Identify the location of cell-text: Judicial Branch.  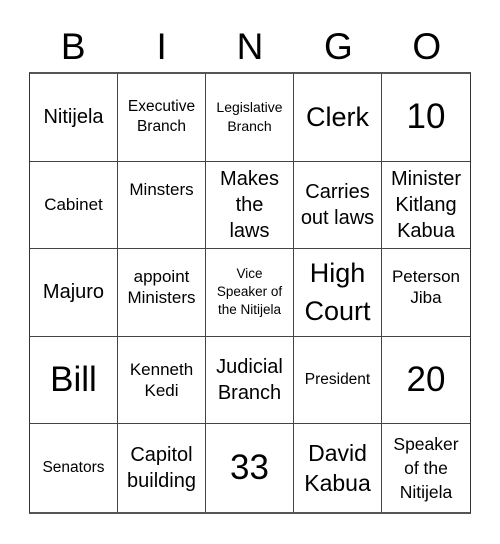
(249, 380).